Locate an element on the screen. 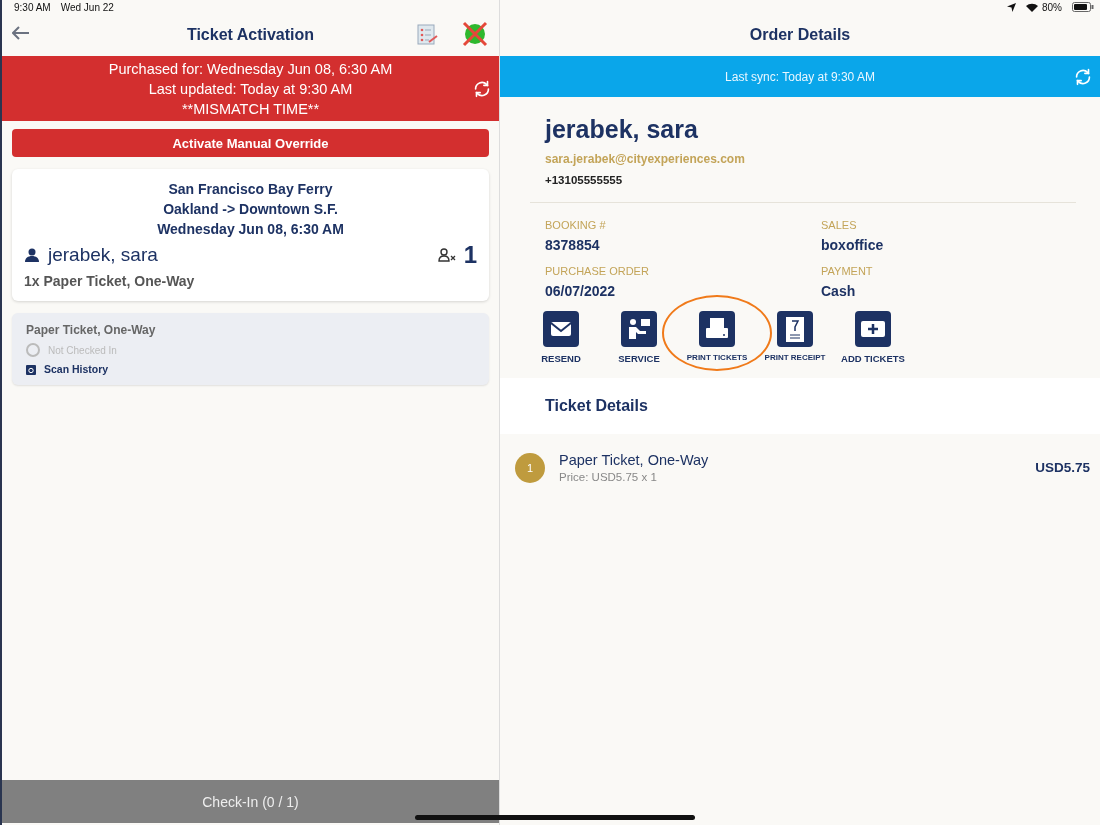 The image size is (1100, 825). disconnected-icon is located at coordinates (475, 34).